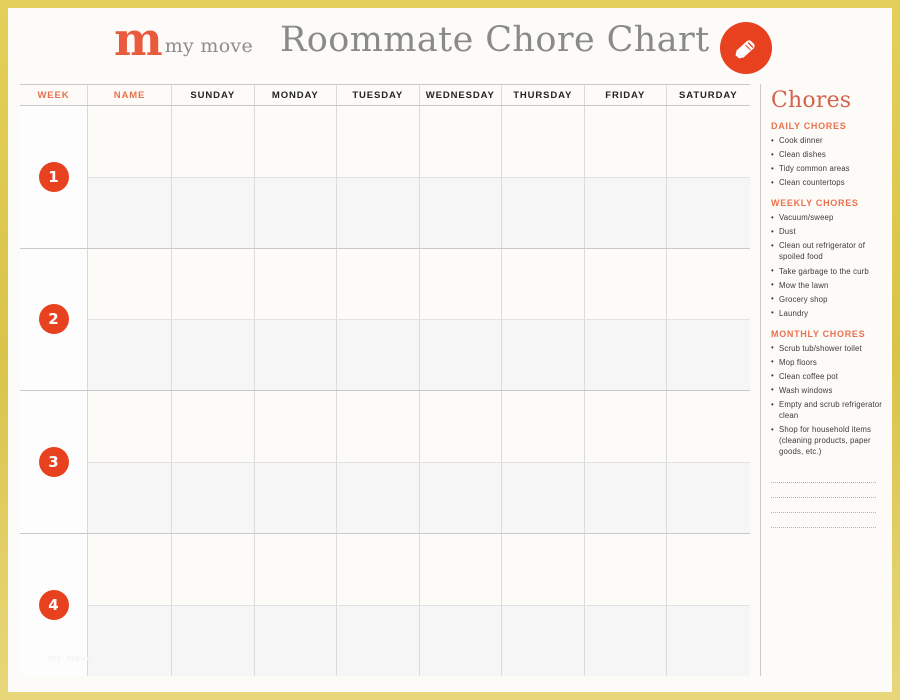 Image resolution: width=900 pixels, height=700 pixels. What do you see at coordinates (213, 95) in the screenshot?
I see `column-header-sunday: SUNDAY` at bounding box center [213, 95].